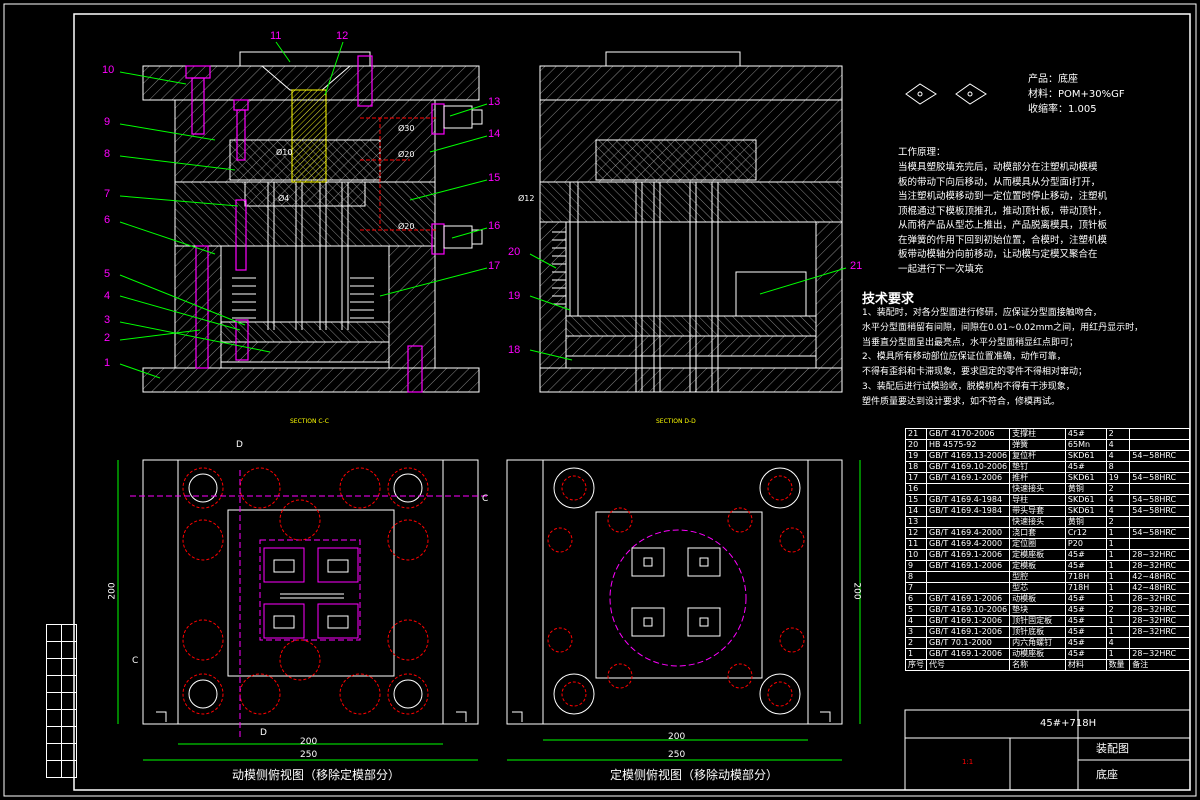  I want to click on bom-cell: 3, so click(916, 632).